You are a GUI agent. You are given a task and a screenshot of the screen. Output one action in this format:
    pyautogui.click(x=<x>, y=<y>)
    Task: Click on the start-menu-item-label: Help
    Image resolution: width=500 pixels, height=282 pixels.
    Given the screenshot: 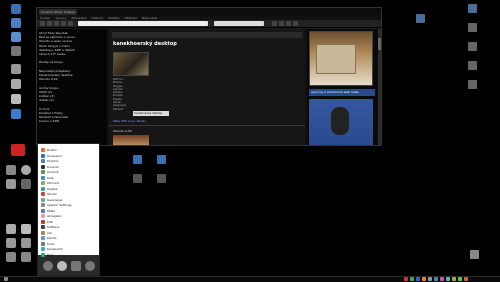 What is the action you would take?
    pyautogui.click(x=50, y=254)
    